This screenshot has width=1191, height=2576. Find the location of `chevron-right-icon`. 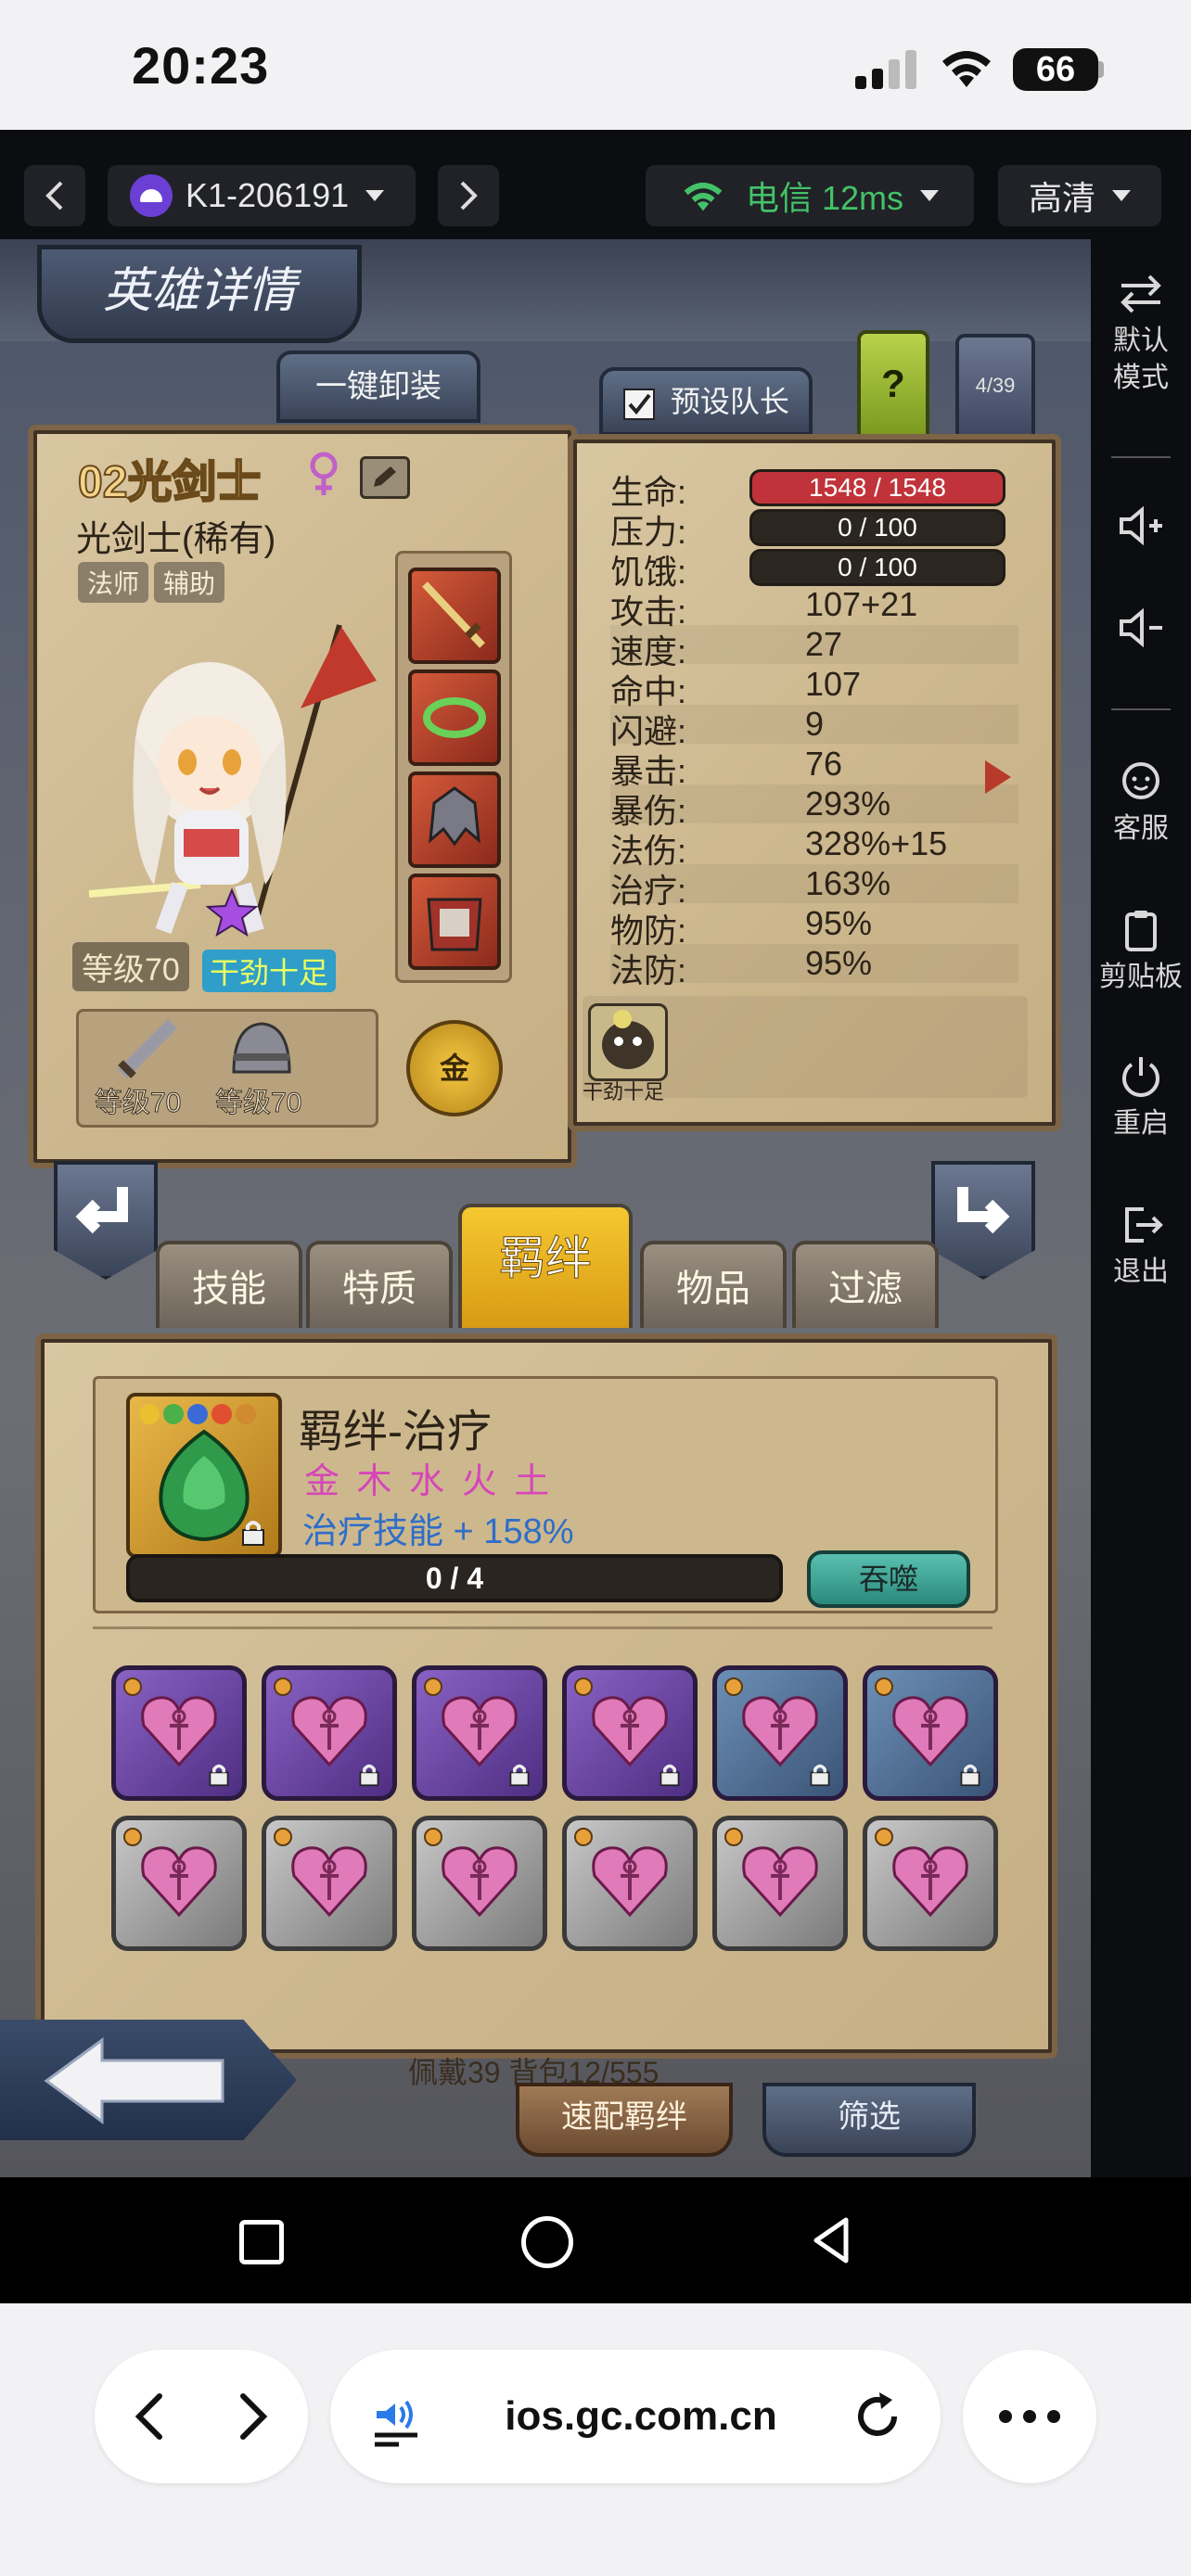

chevron-right-icon is located at coordinates (469, 196).